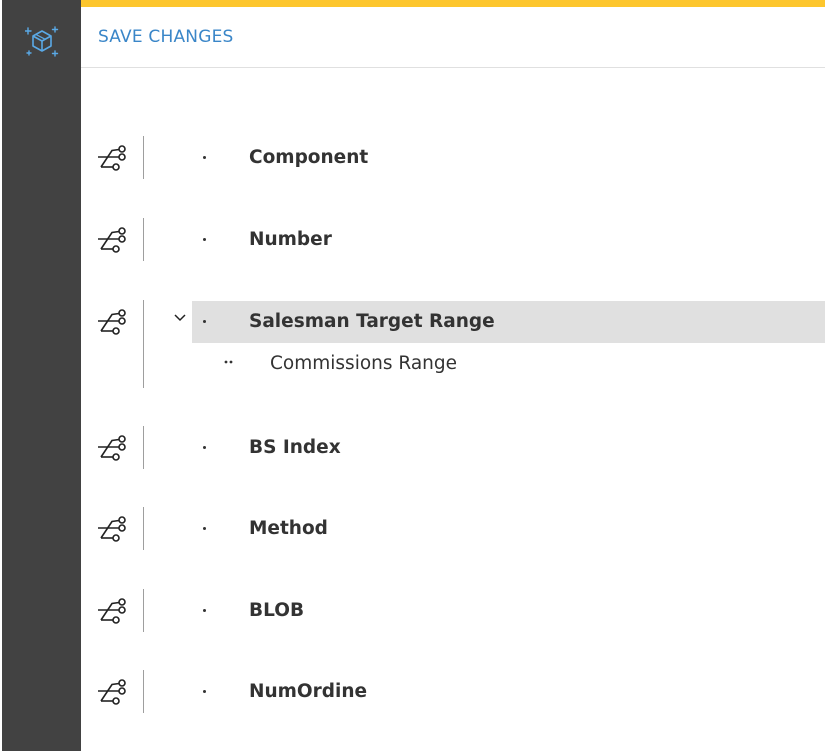  What do you see at coordinates (453, 37) in the screenshot?
I see `toolbar: SAVE CHANGES` at bounding box center [453, 37].